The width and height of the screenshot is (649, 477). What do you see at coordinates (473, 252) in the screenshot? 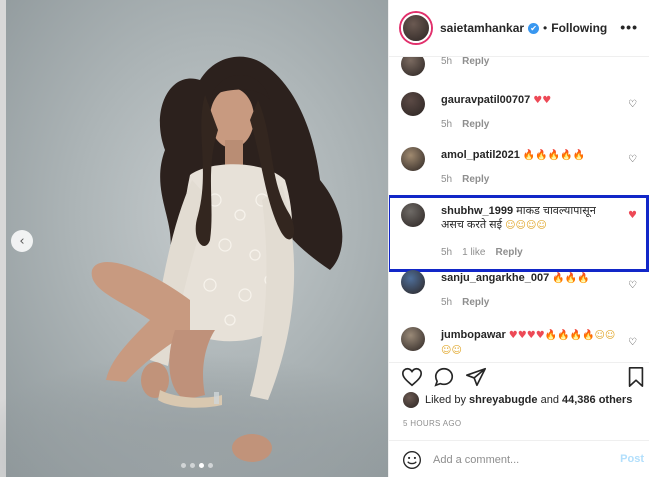
I see `comment-like-count: 1 like` at bounding box center [473, 252].